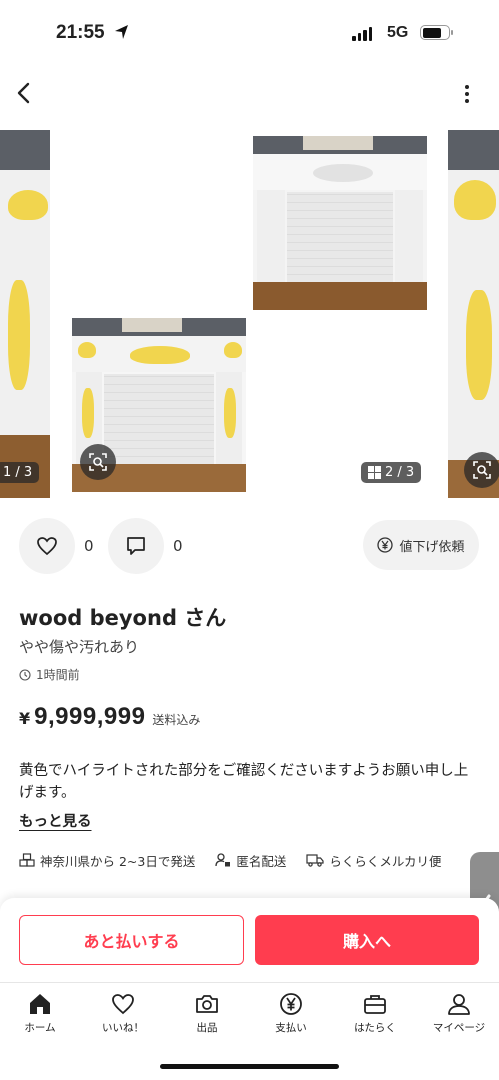 The image size is (499, 1080). Describe the element at coordinates (432, 547) in the screenshot. I see `price-request-label: 値下げ依頼` at that location.